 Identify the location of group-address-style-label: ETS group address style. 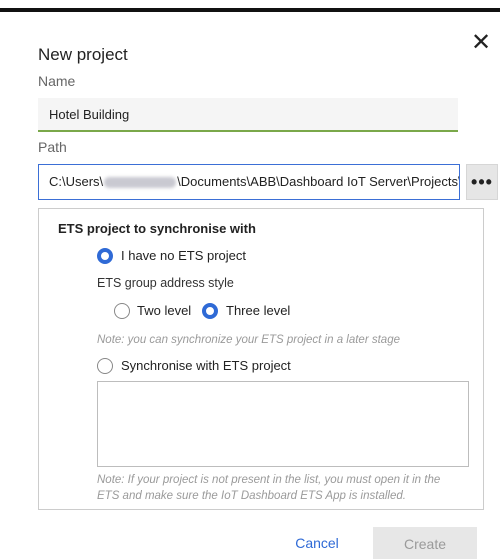
(165, 283).